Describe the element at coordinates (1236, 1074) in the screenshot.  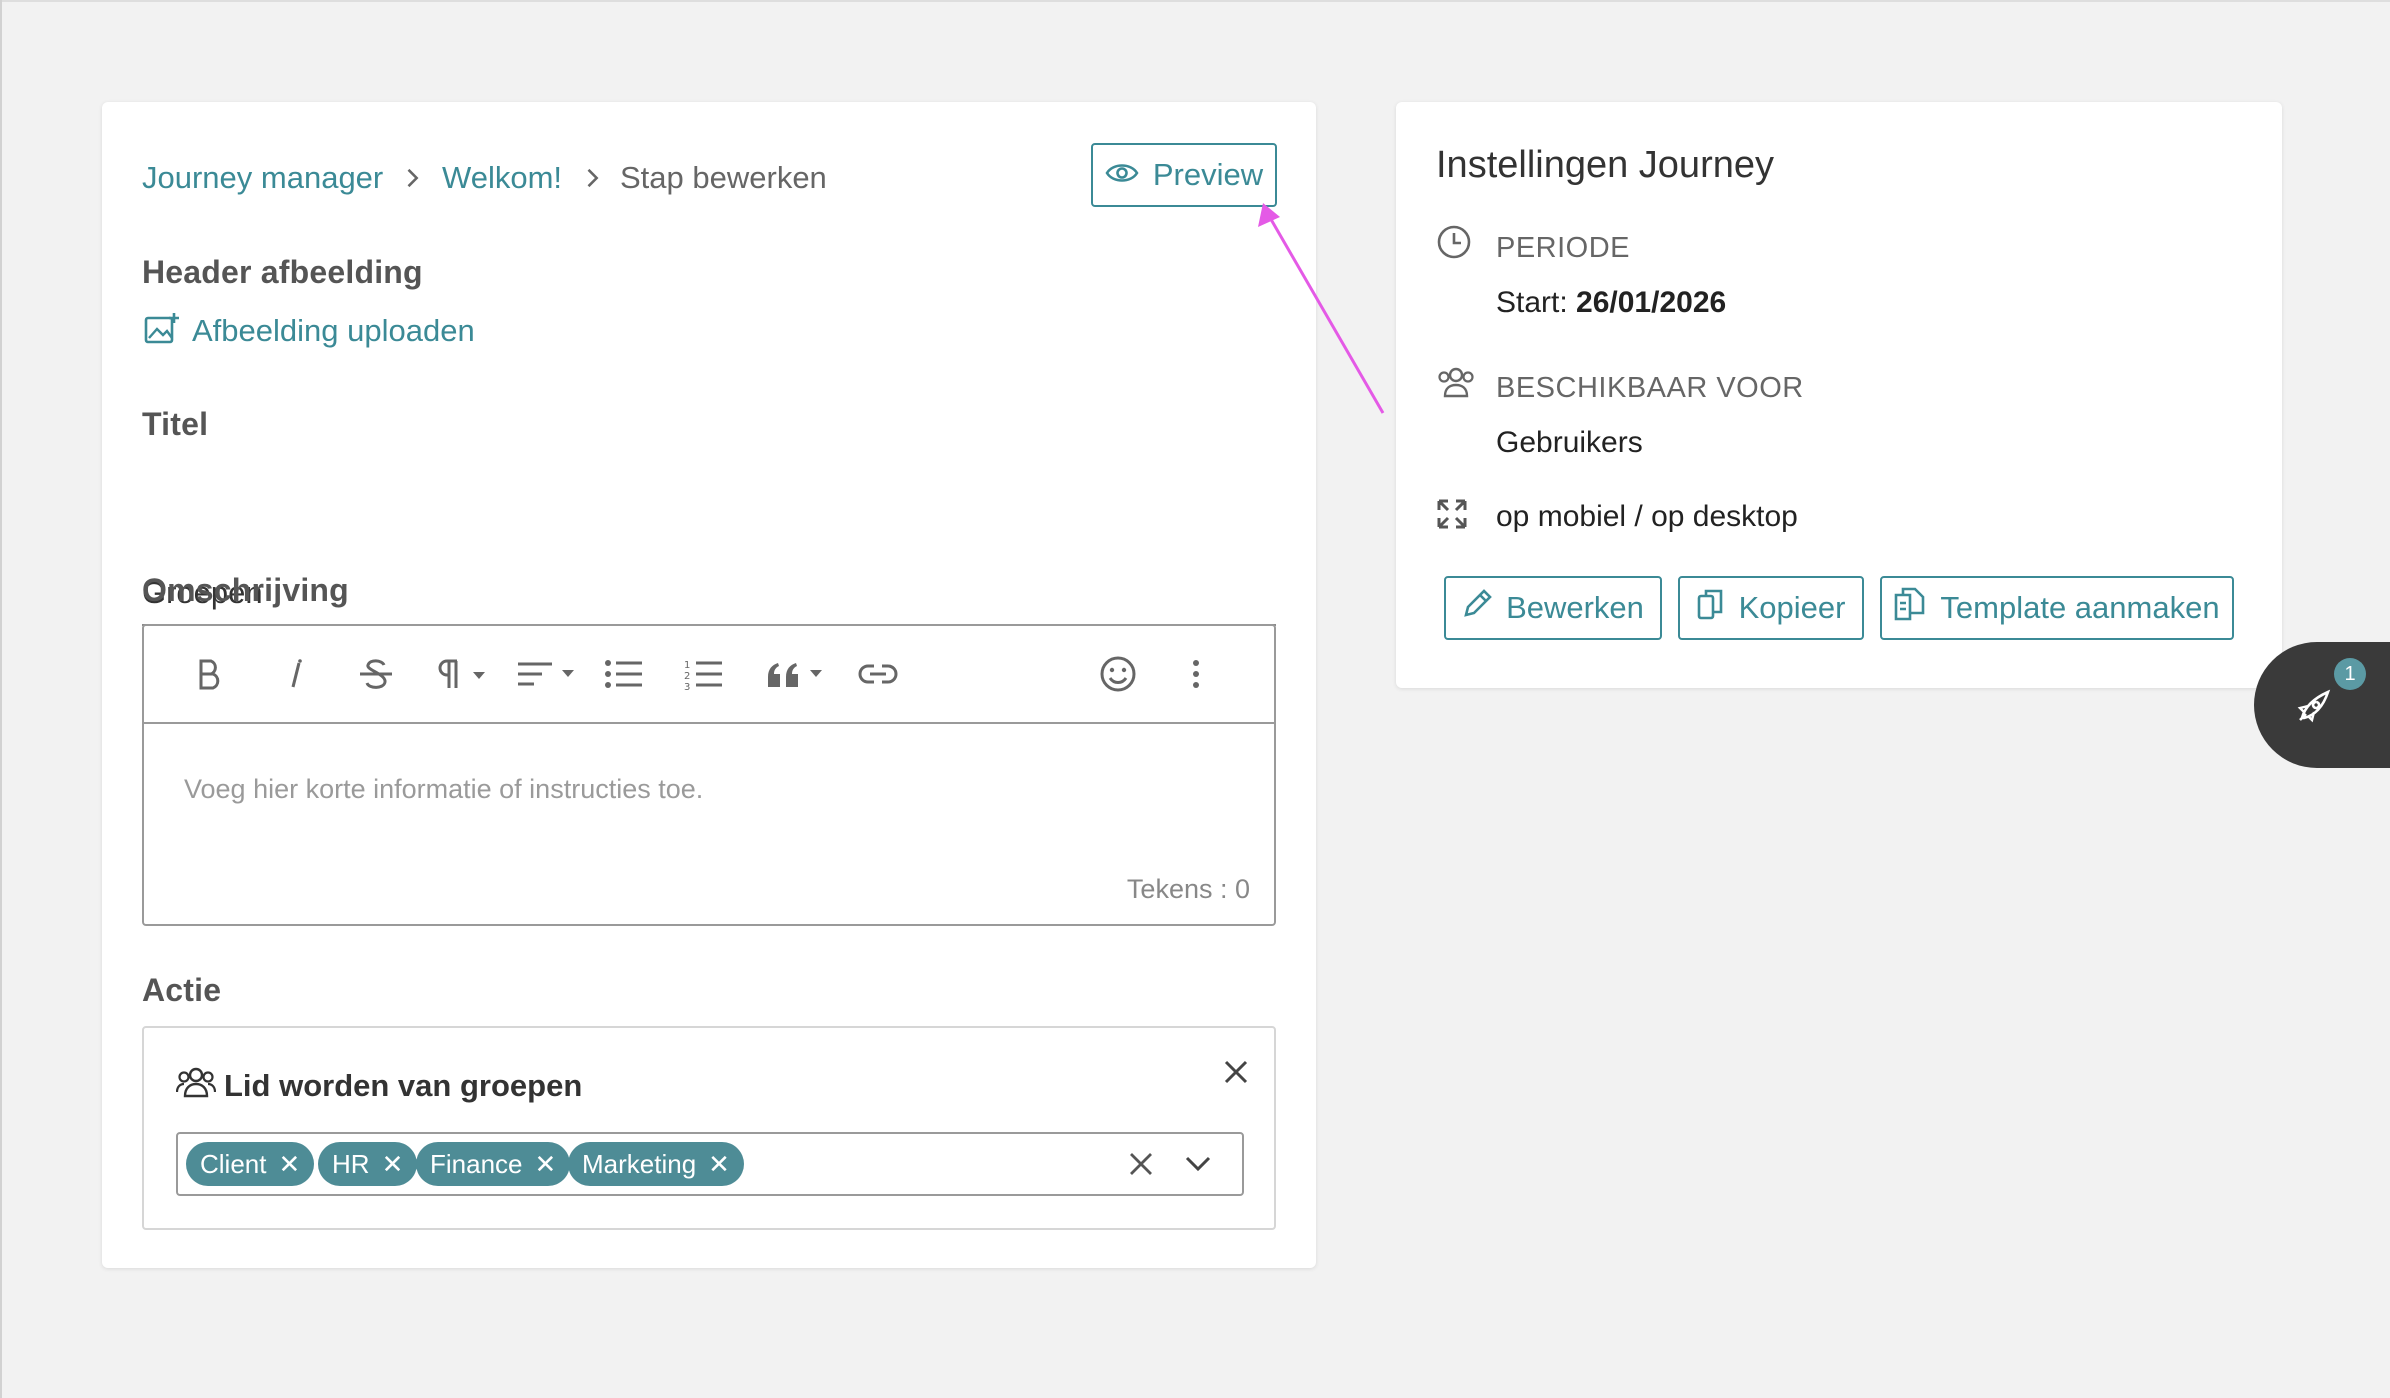
I see `remove-action-icon` at that location.